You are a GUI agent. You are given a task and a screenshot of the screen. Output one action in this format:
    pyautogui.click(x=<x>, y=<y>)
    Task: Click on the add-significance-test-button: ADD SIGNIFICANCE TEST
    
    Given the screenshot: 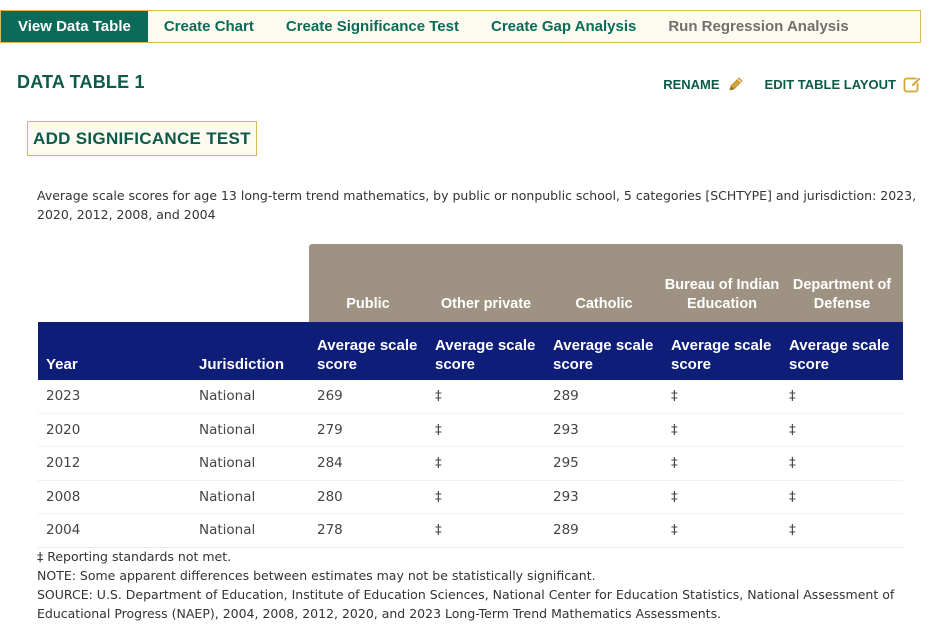 What is the action you would take?
    pyautogui.click(x=142, y=138)
    